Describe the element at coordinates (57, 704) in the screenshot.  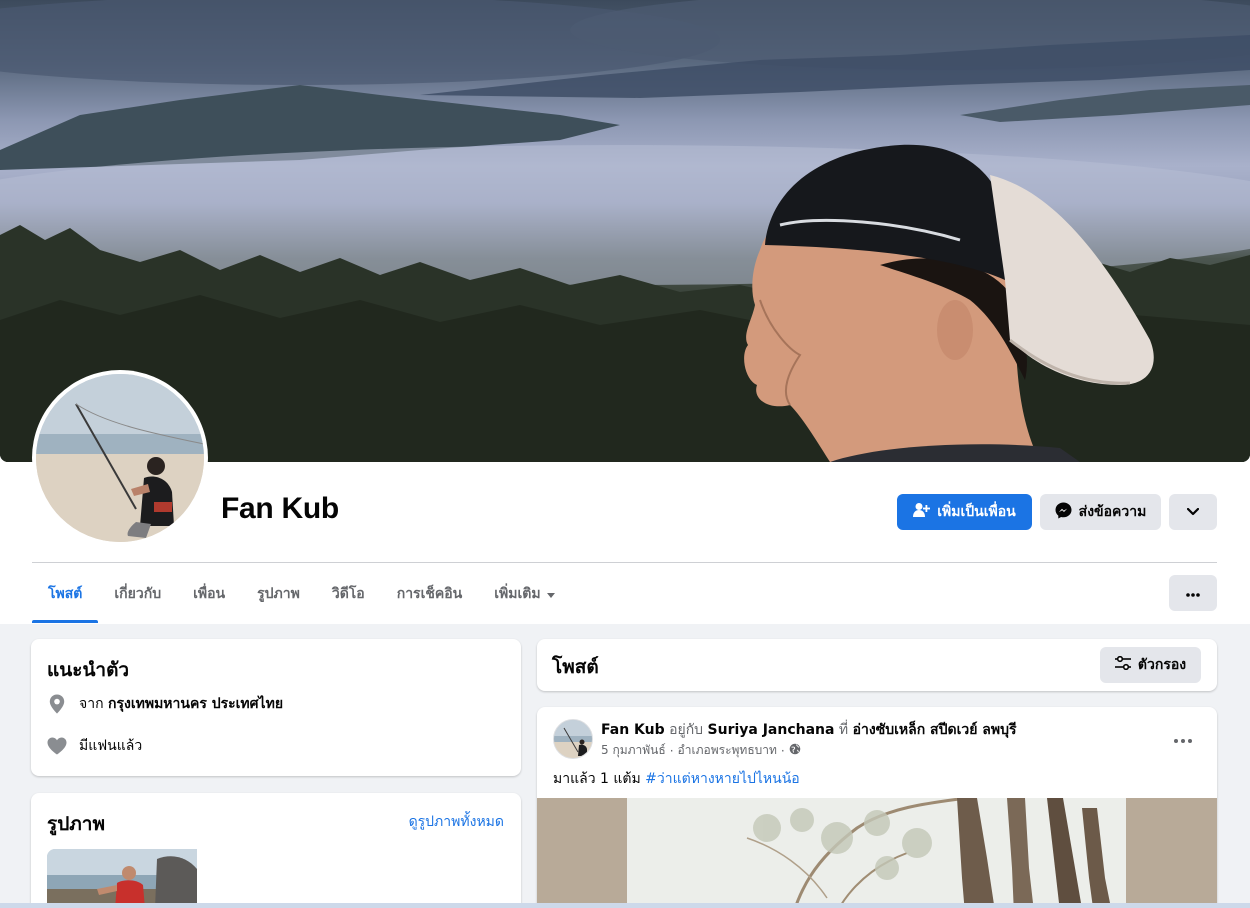
I see `location-pin-icon` at that location.